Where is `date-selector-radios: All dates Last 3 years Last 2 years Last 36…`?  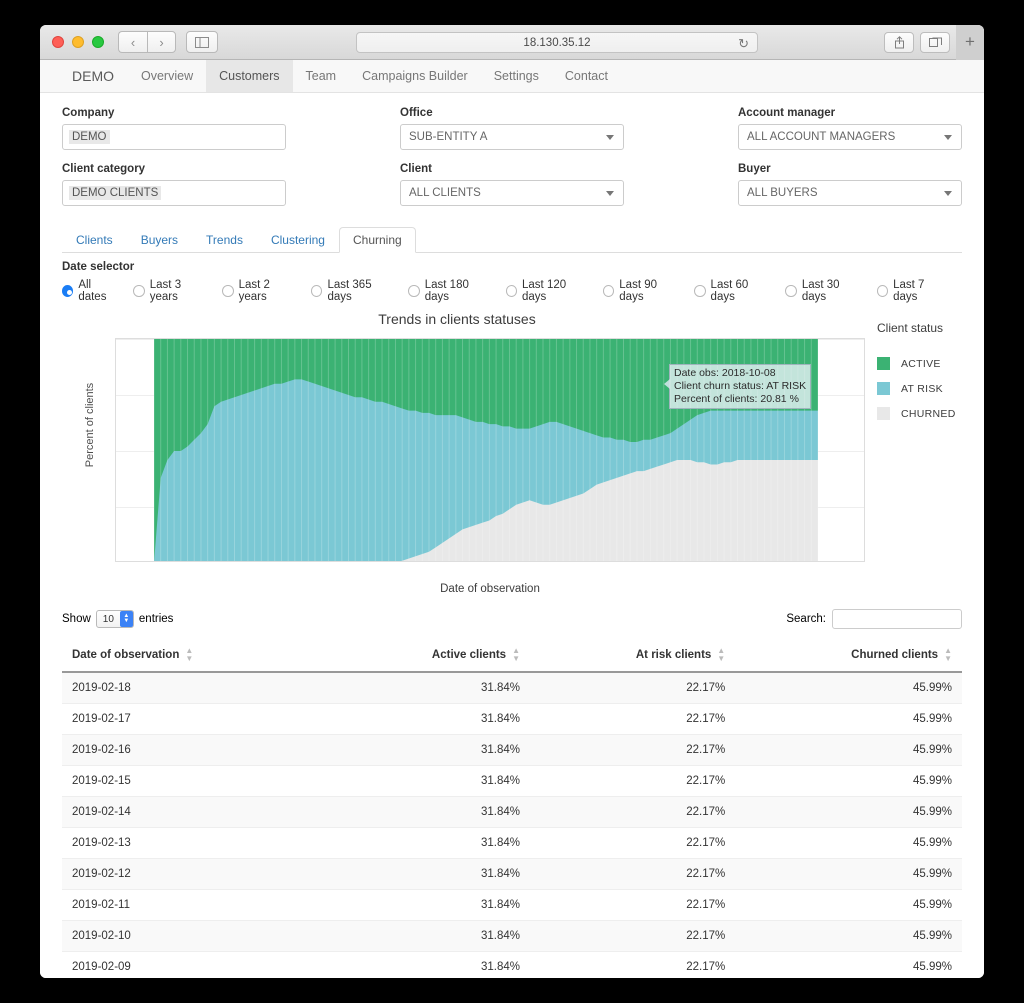 date-selector-radios: All dates Last 3 years Last 2 years Last 36… is located at coordinates (512, 291).